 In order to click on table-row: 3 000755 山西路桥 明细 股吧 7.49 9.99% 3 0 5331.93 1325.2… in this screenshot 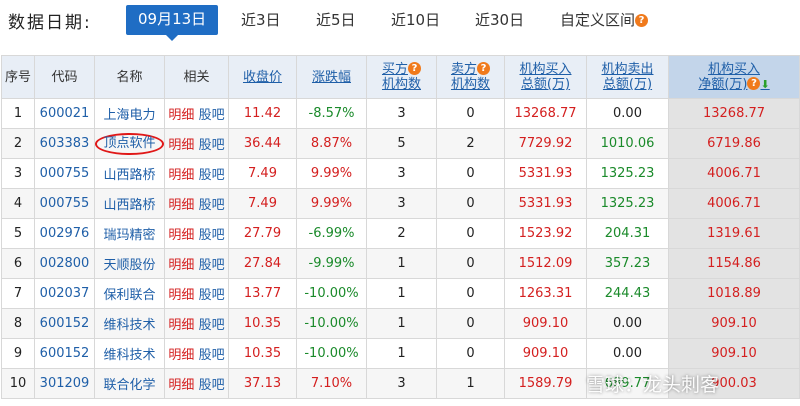, I will do `click(400, 173)`.